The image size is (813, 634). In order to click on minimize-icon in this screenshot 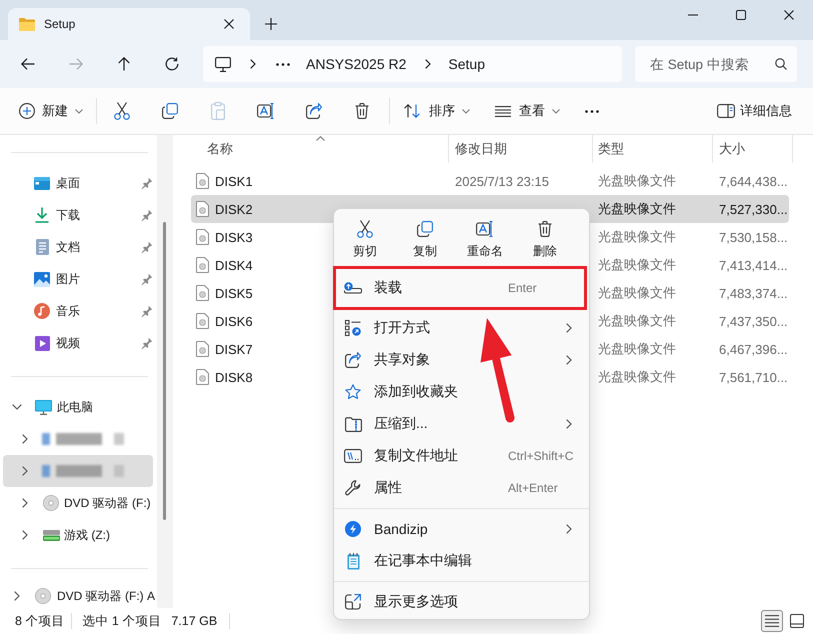, I will do `click(693, 15)`.